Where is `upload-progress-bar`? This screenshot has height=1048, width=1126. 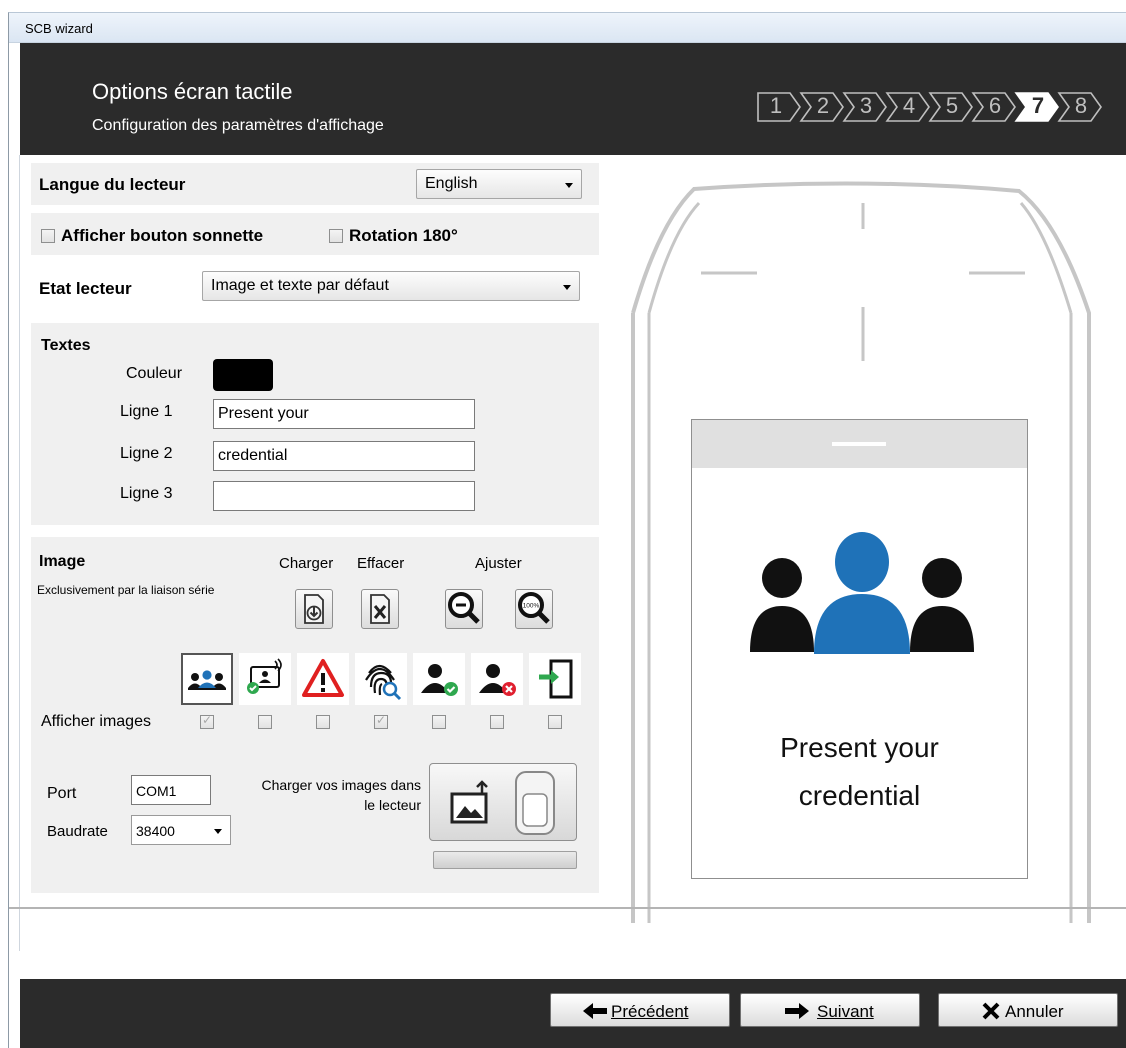
upload-progress-bar is located at coordinates (505, 860).